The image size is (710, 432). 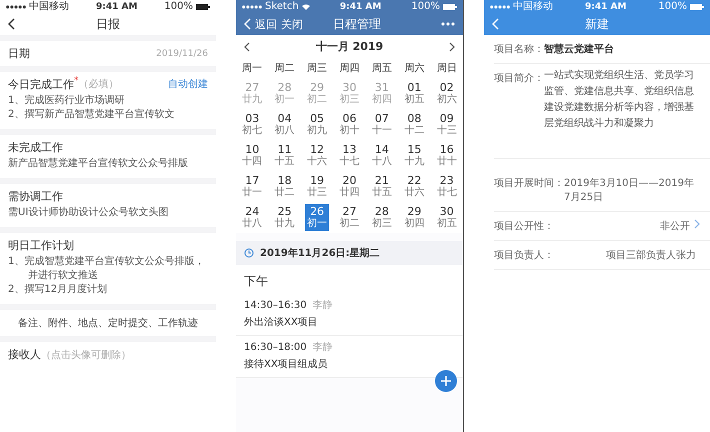 I want to click on work-item: 1、完成医药行业市场调研, so click(x=67, y=101).